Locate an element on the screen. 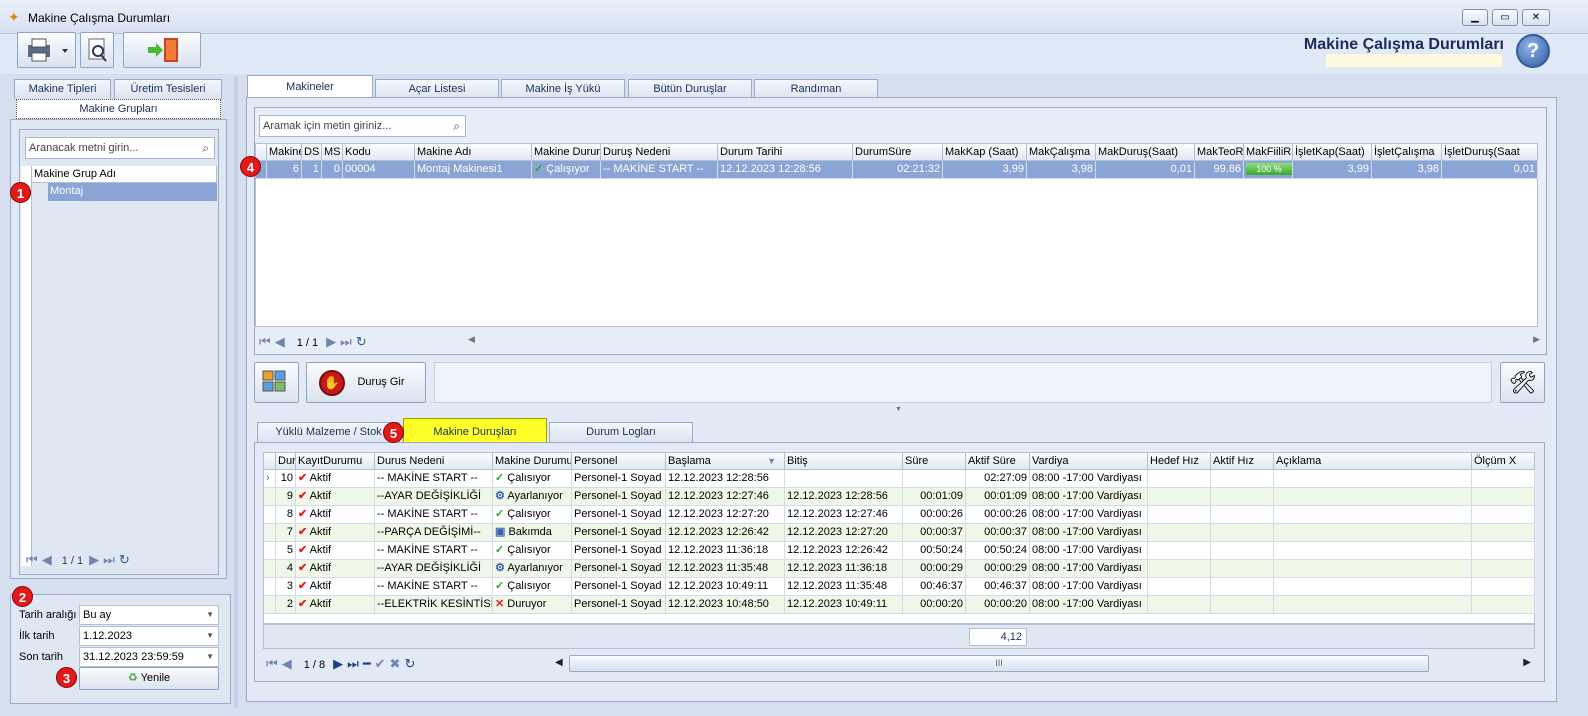 The width and height of the screenshot is (1588, 716). col-machine-name: Makine Adı is located at coordinates (473, 152).